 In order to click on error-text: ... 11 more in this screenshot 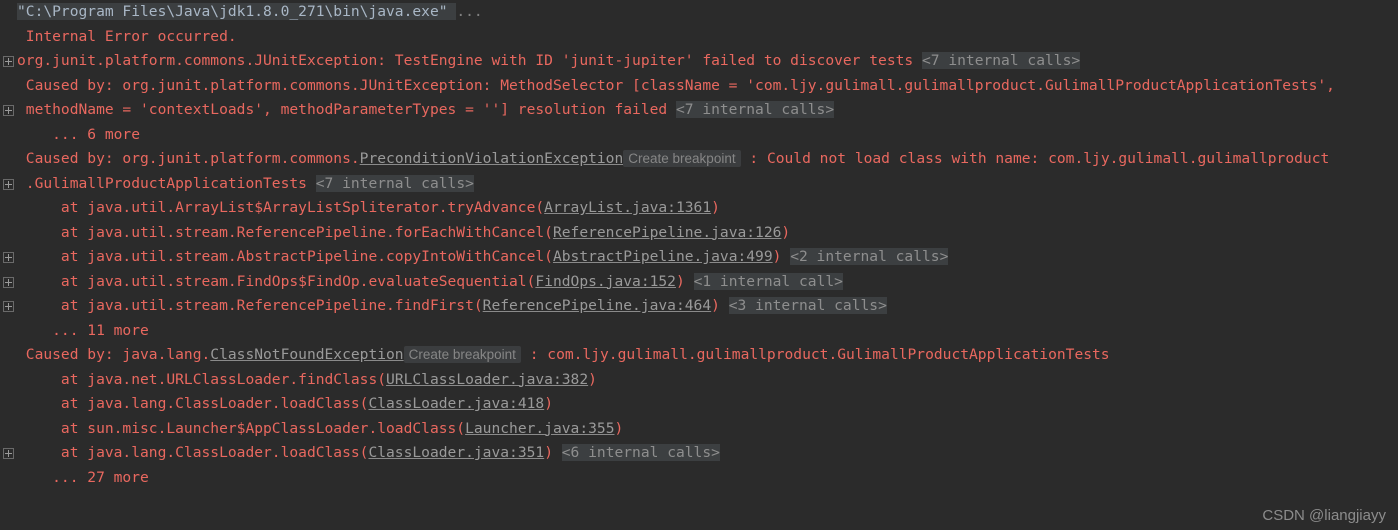, I will do `click(83, 330)`.